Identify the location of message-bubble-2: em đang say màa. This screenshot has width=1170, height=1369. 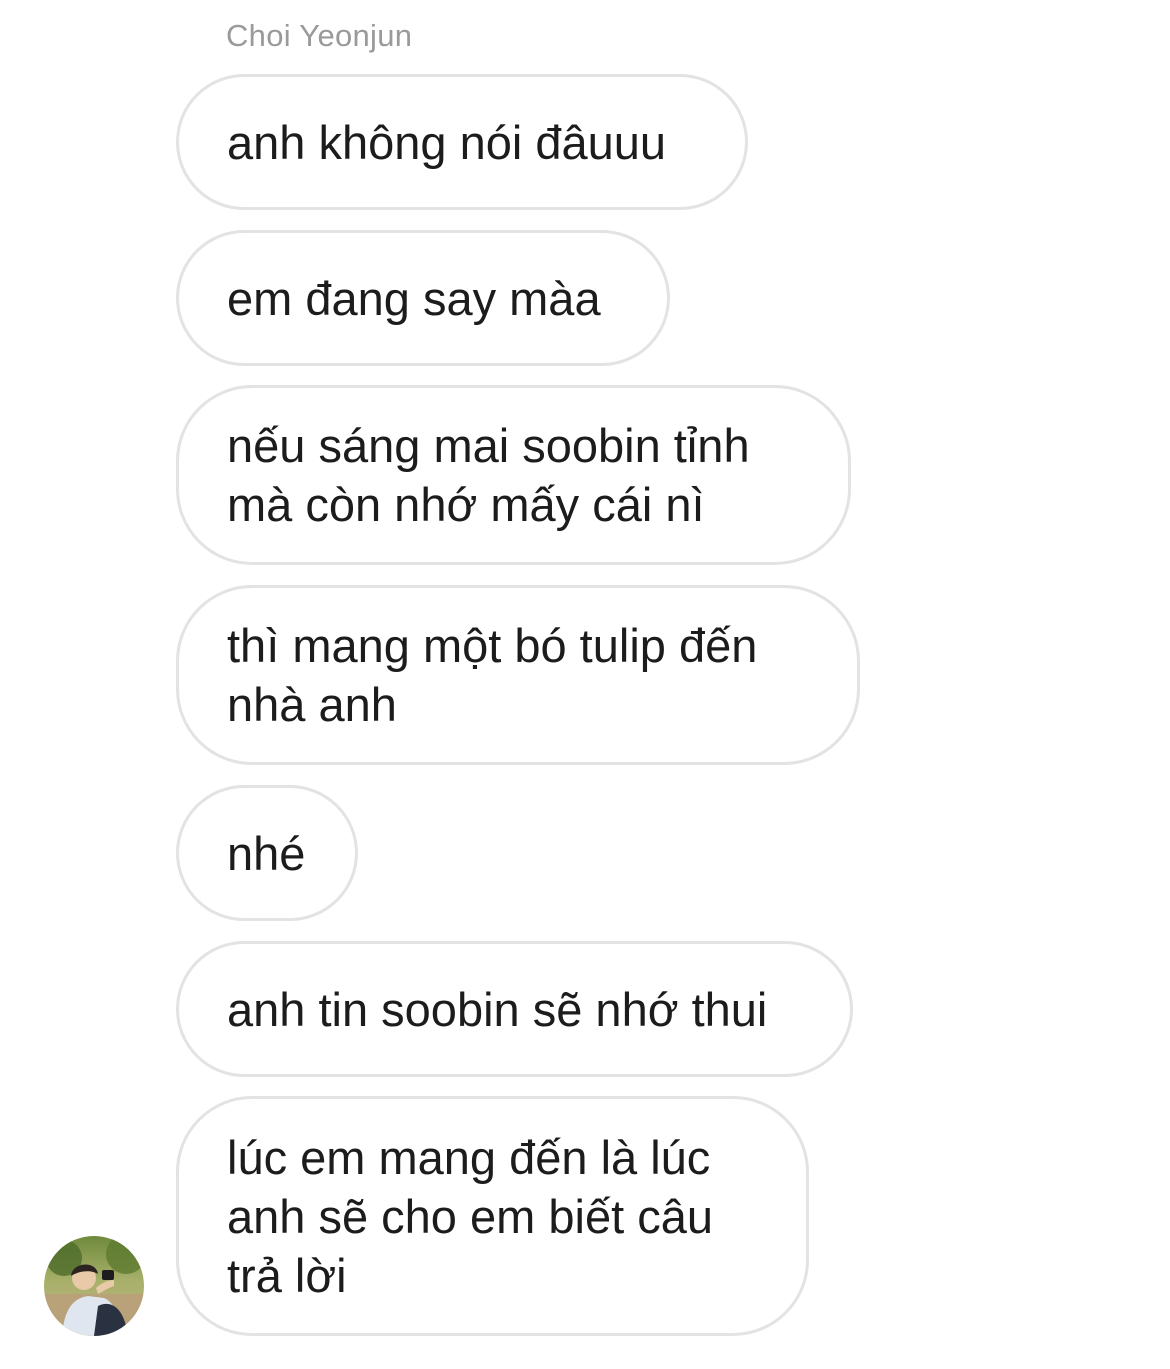
(423, 298).